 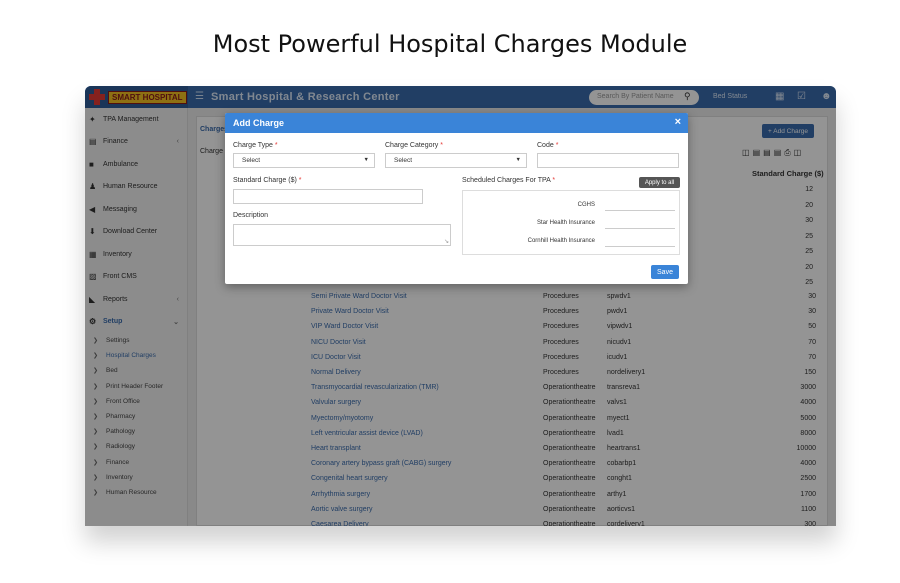 What do you see at coordinates (251, 215) in the screenshot?
I see `description-label: Description` at bounding box center [251, 215].